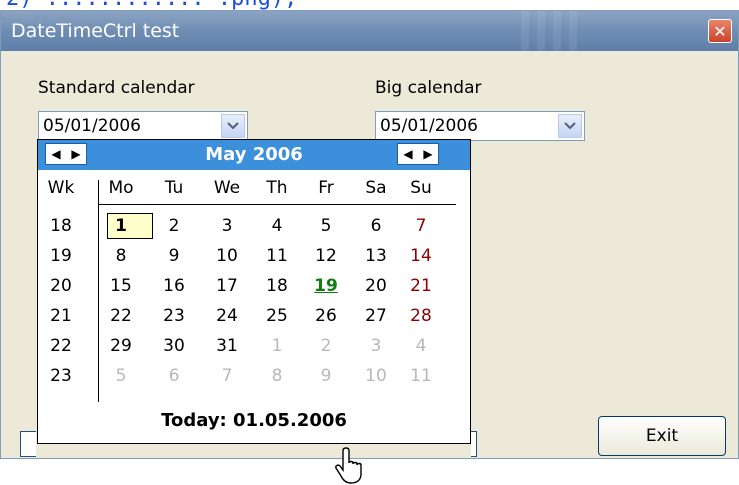 This screenshot has width=739, height=485. I want to click on calendar-day: 22, so click(121, 316).